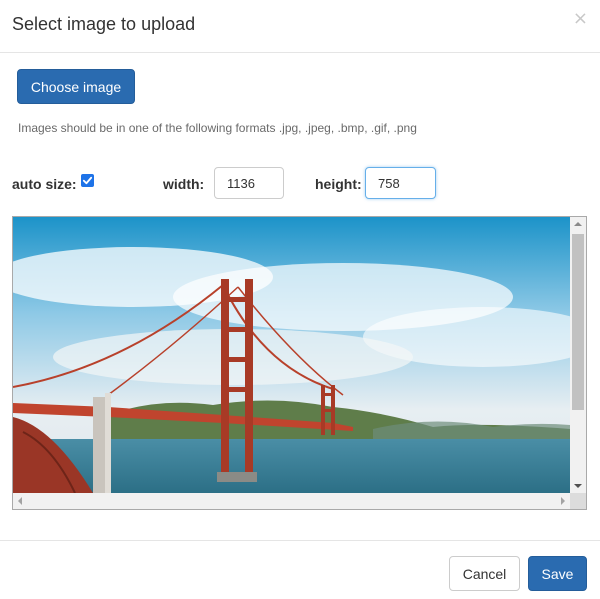 The image size is (600, 599). What do you see at coordinates (338, 184) in the screenshot?
I see `height-label: height:` at bounding box center [338, 184].